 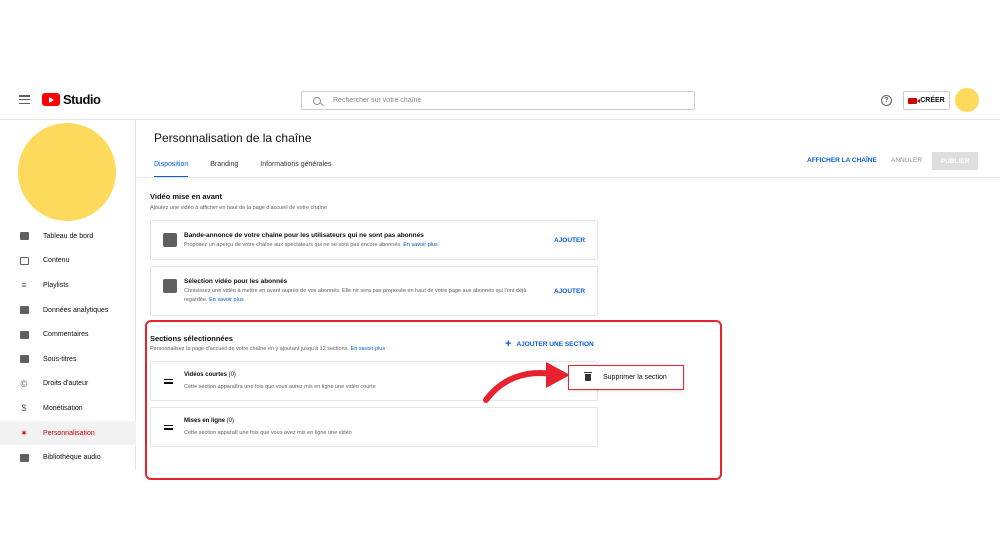 I want to click on video-add-icon, so click(x=170, y=286).